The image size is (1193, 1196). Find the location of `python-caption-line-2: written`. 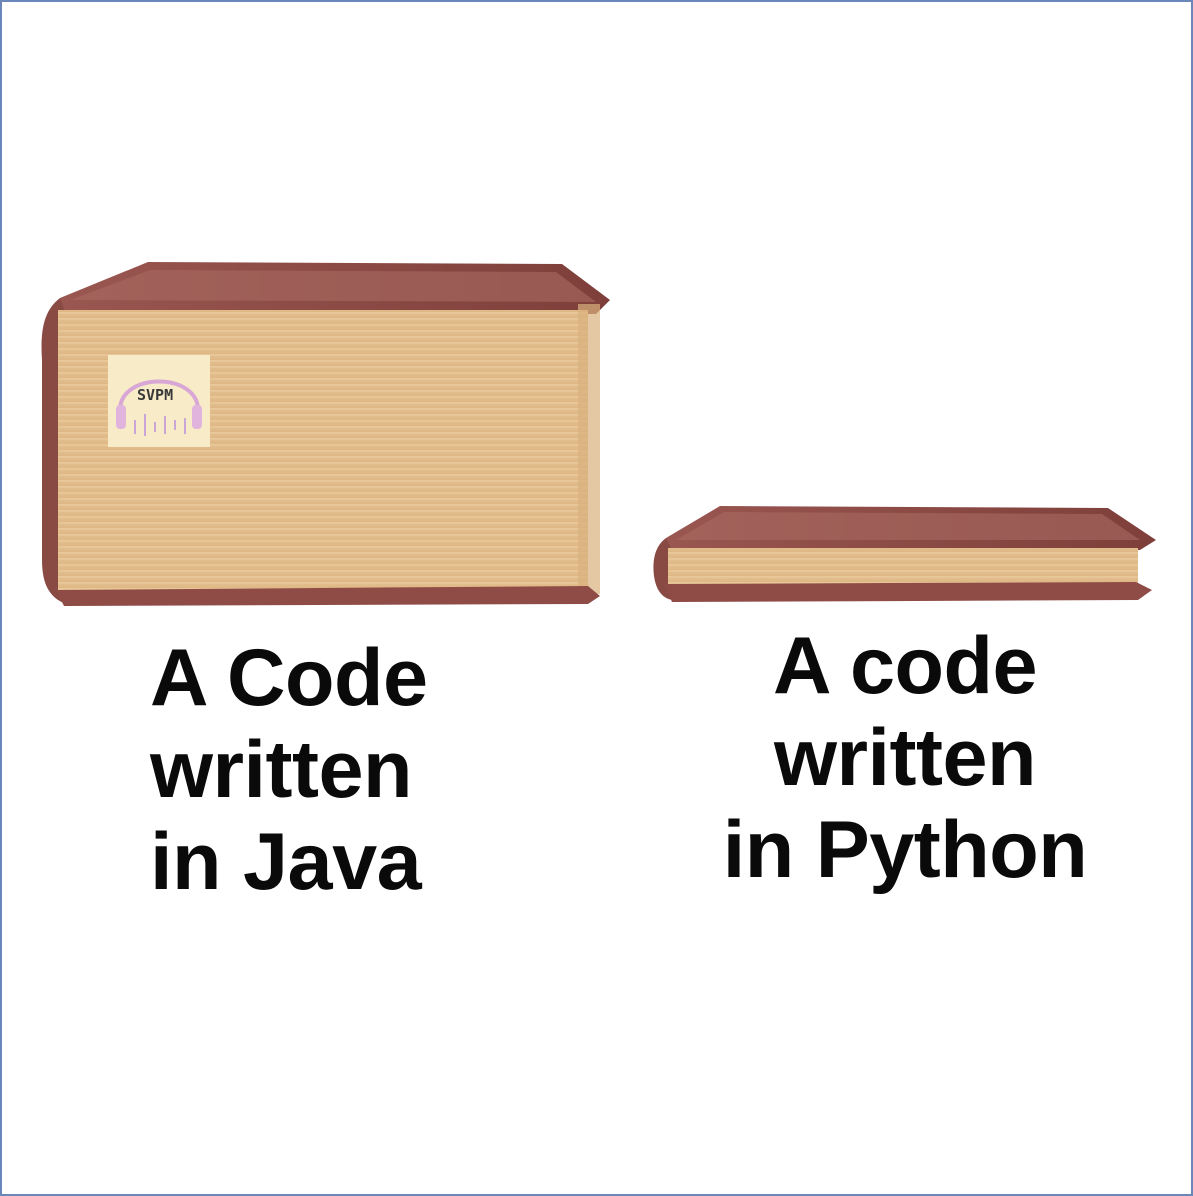

python-caption-line-2: written is located at coordinates (905, 758).